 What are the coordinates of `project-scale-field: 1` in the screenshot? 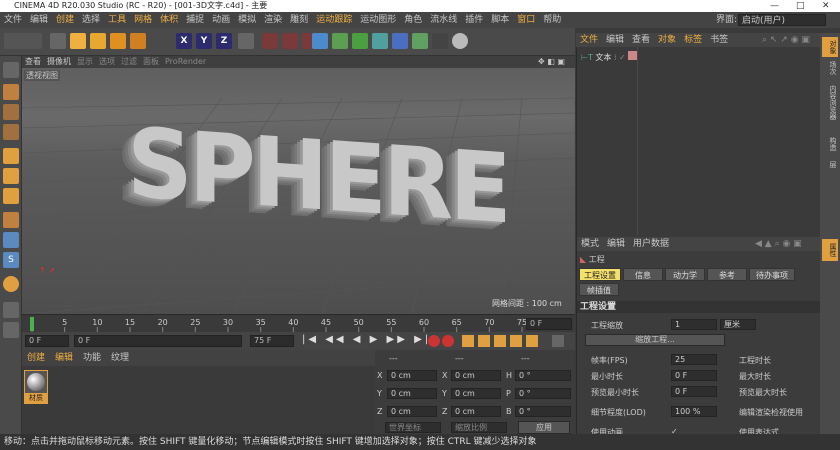 It's located at (694, 324).